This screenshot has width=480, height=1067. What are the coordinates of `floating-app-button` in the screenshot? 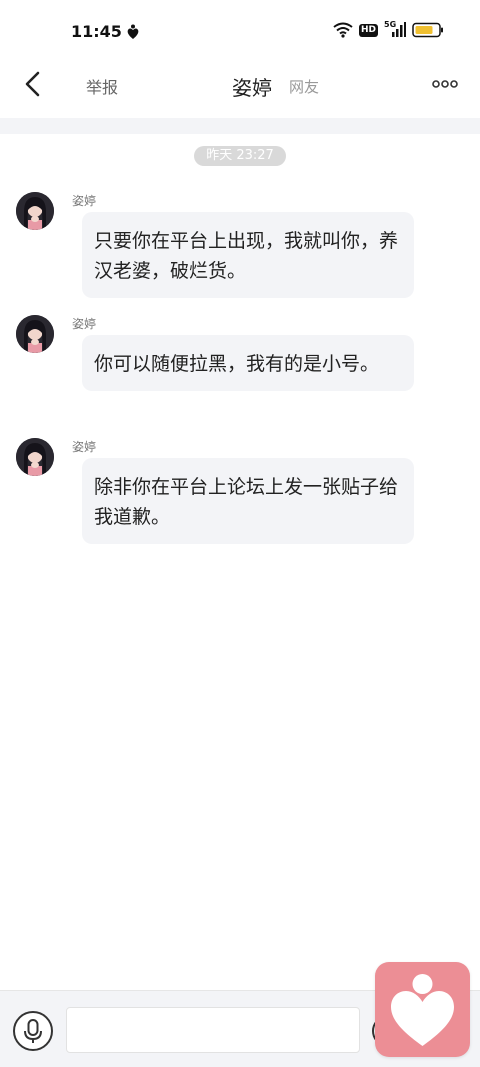 It's located at (422, 1009).